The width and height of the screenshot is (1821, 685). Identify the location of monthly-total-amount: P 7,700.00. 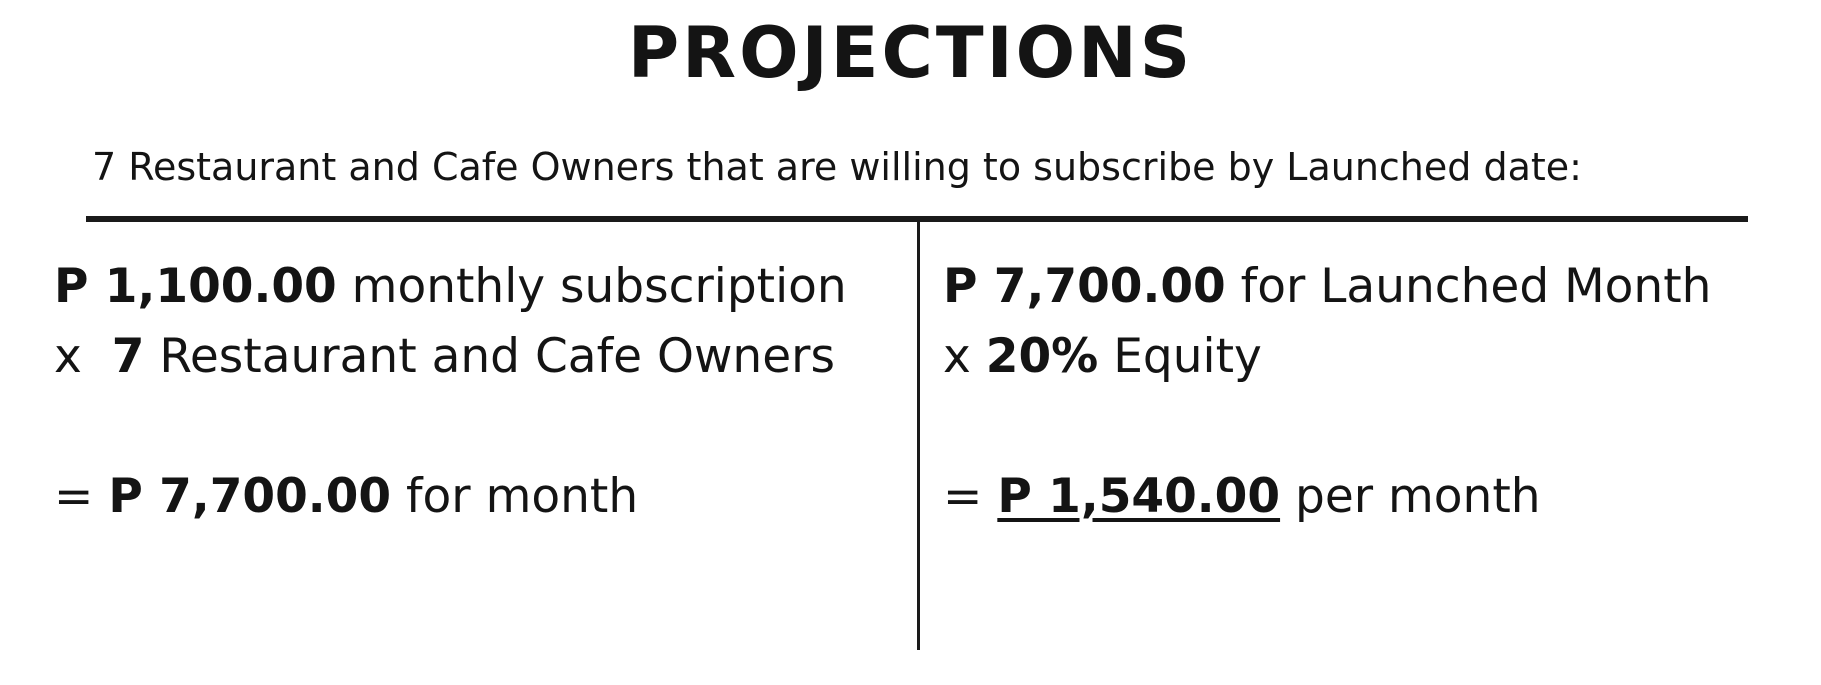
(250, 496).